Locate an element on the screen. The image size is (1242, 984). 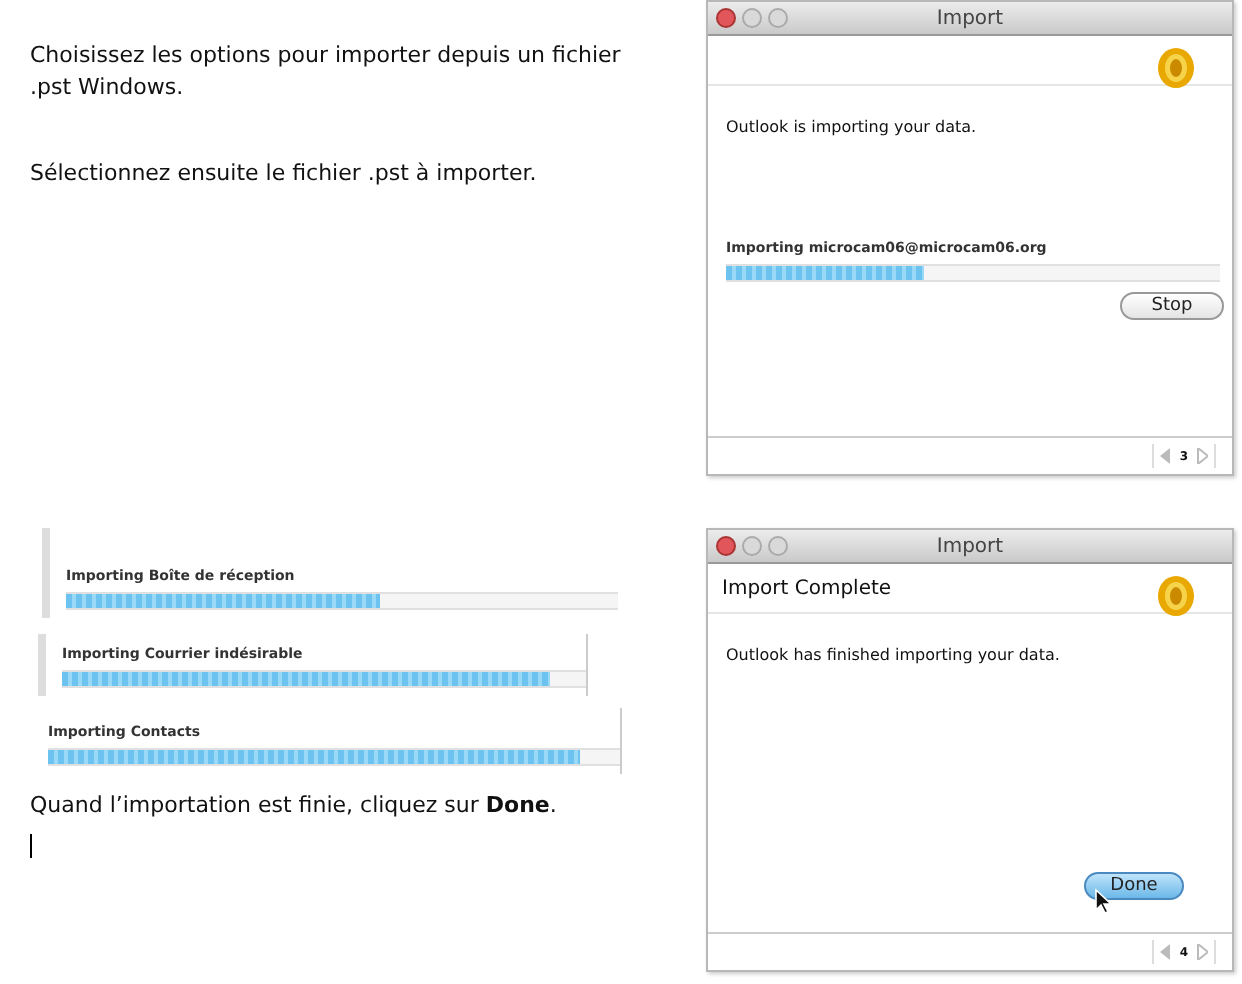
text-cursor-icon is located at coordinates (31, 846).